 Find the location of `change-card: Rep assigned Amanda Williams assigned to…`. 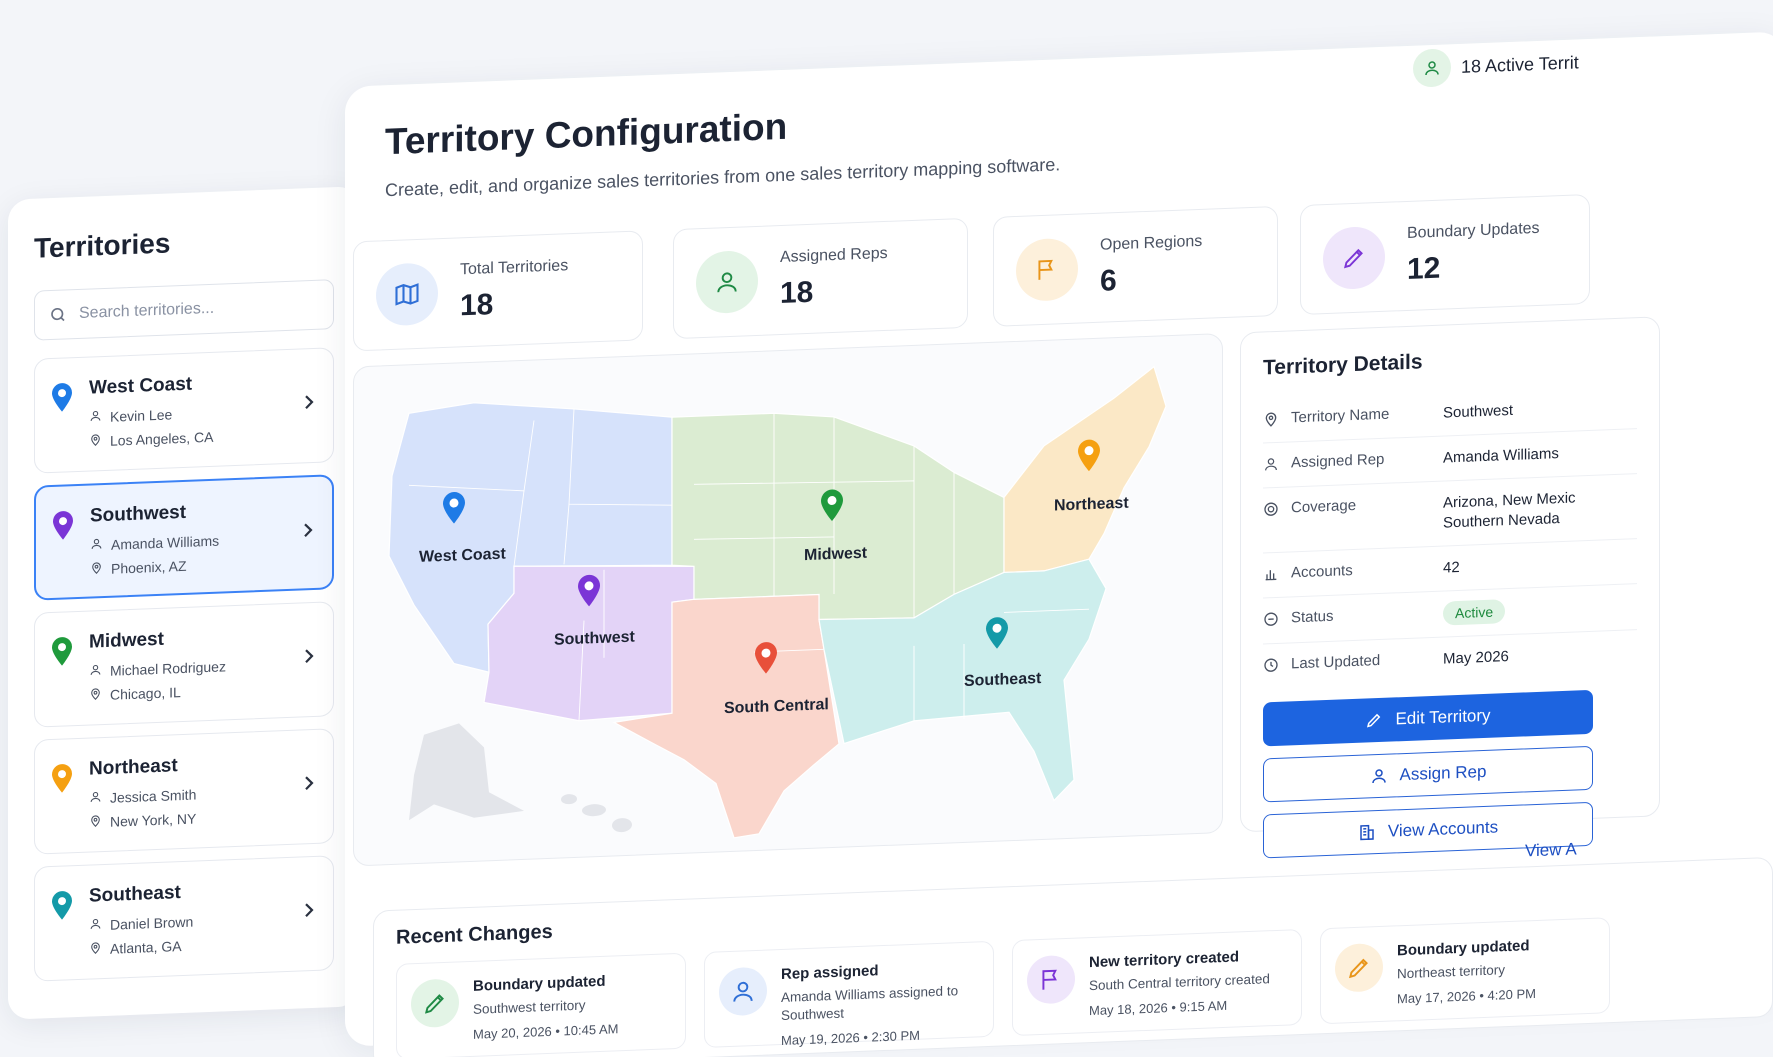

change-card: Rep assigned Amanda Williams assigned to… is located at coordinates (849, 994).